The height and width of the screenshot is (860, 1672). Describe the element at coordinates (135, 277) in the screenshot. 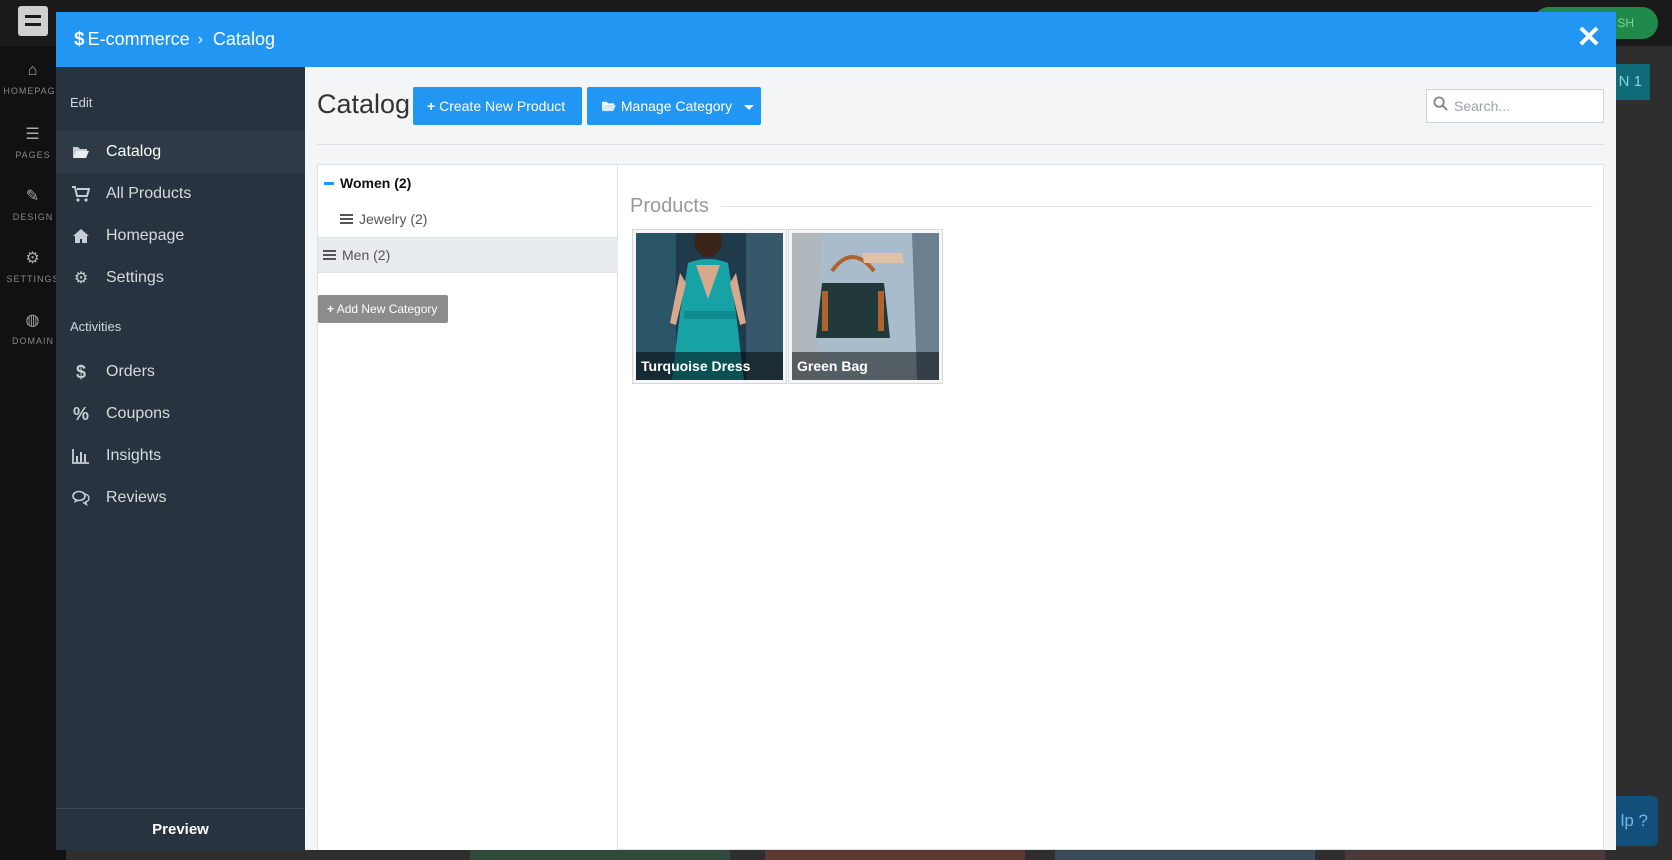

I see `sidebar-item-label: Settings` at that location.